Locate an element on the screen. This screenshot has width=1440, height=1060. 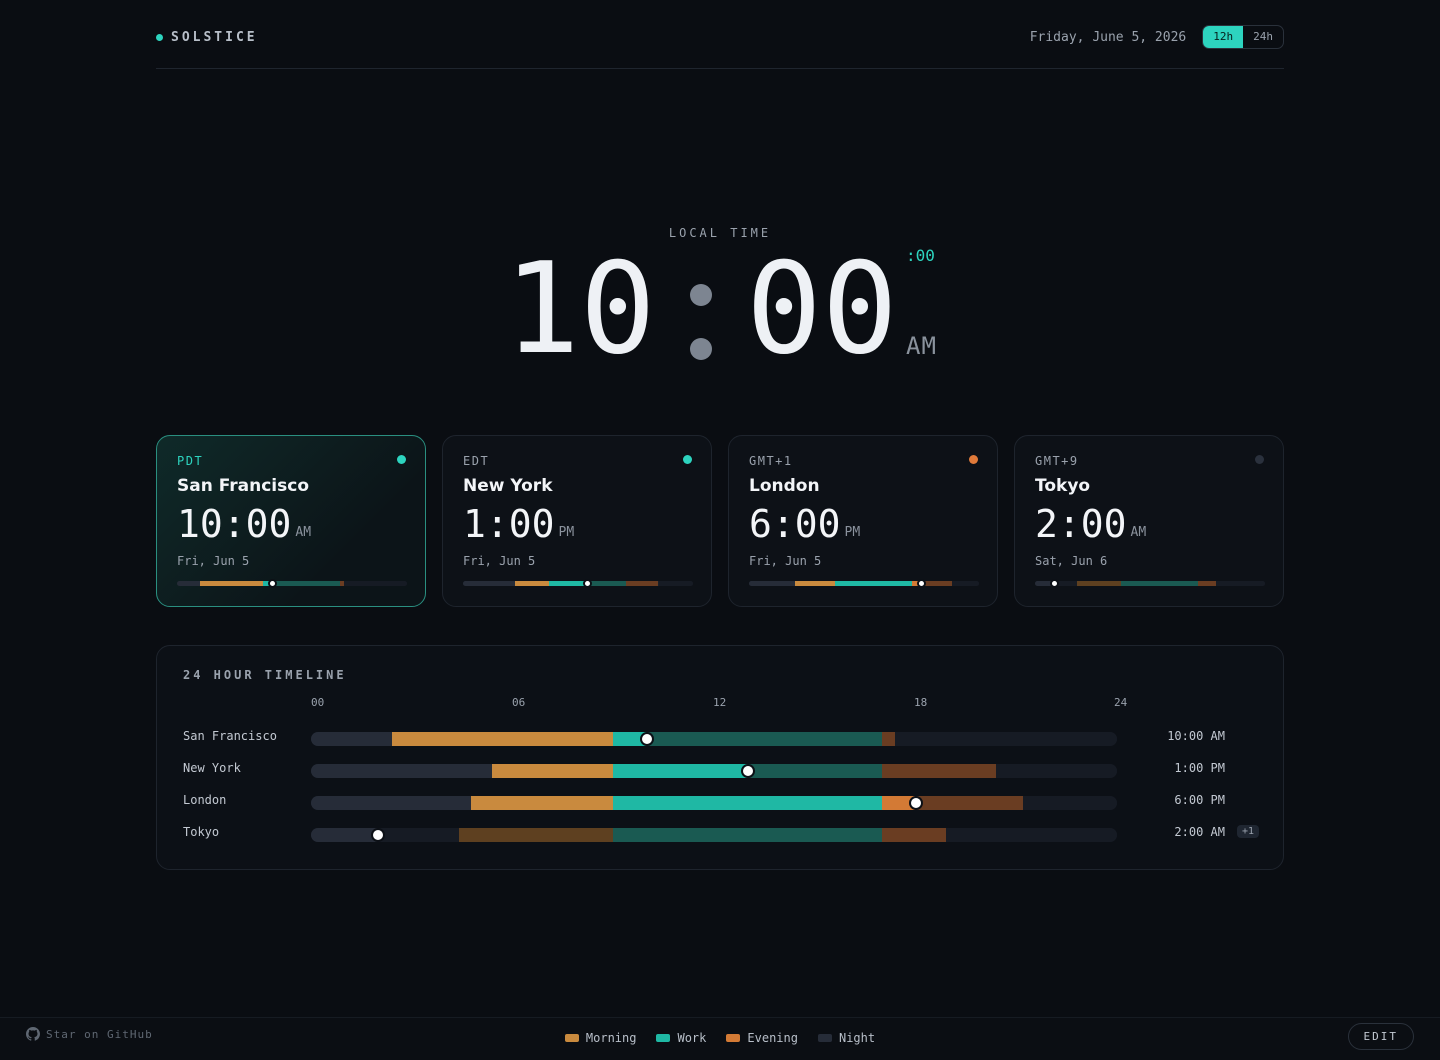
timeline-row-san-francisco: San Francisco 10:00 AM is located at coordinates (721, 738).